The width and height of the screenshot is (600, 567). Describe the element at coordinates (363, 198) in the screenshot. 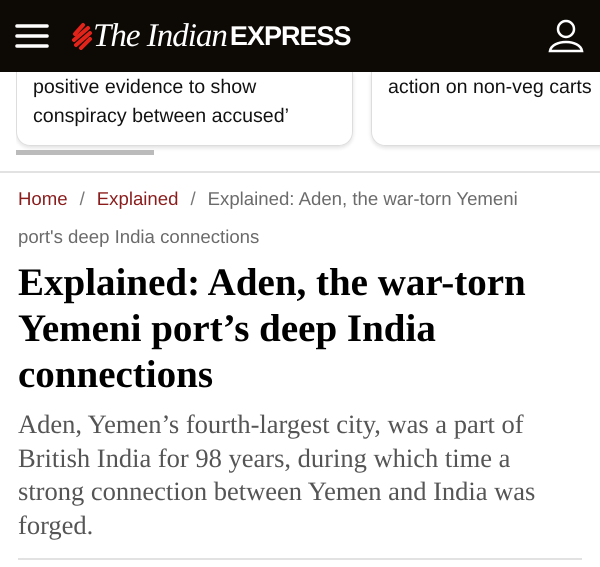

I see `breadcrumb-current: Explained: Aden, the war-torn Yemeni` at that location.